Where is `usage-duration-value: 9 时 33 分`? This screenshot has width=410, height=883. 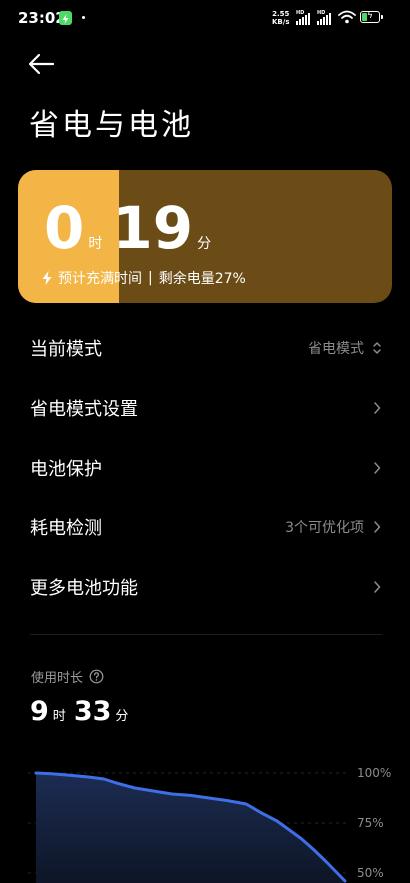 usage-duration-value: 9 时 33 分 is located at coordinates (83, 711).